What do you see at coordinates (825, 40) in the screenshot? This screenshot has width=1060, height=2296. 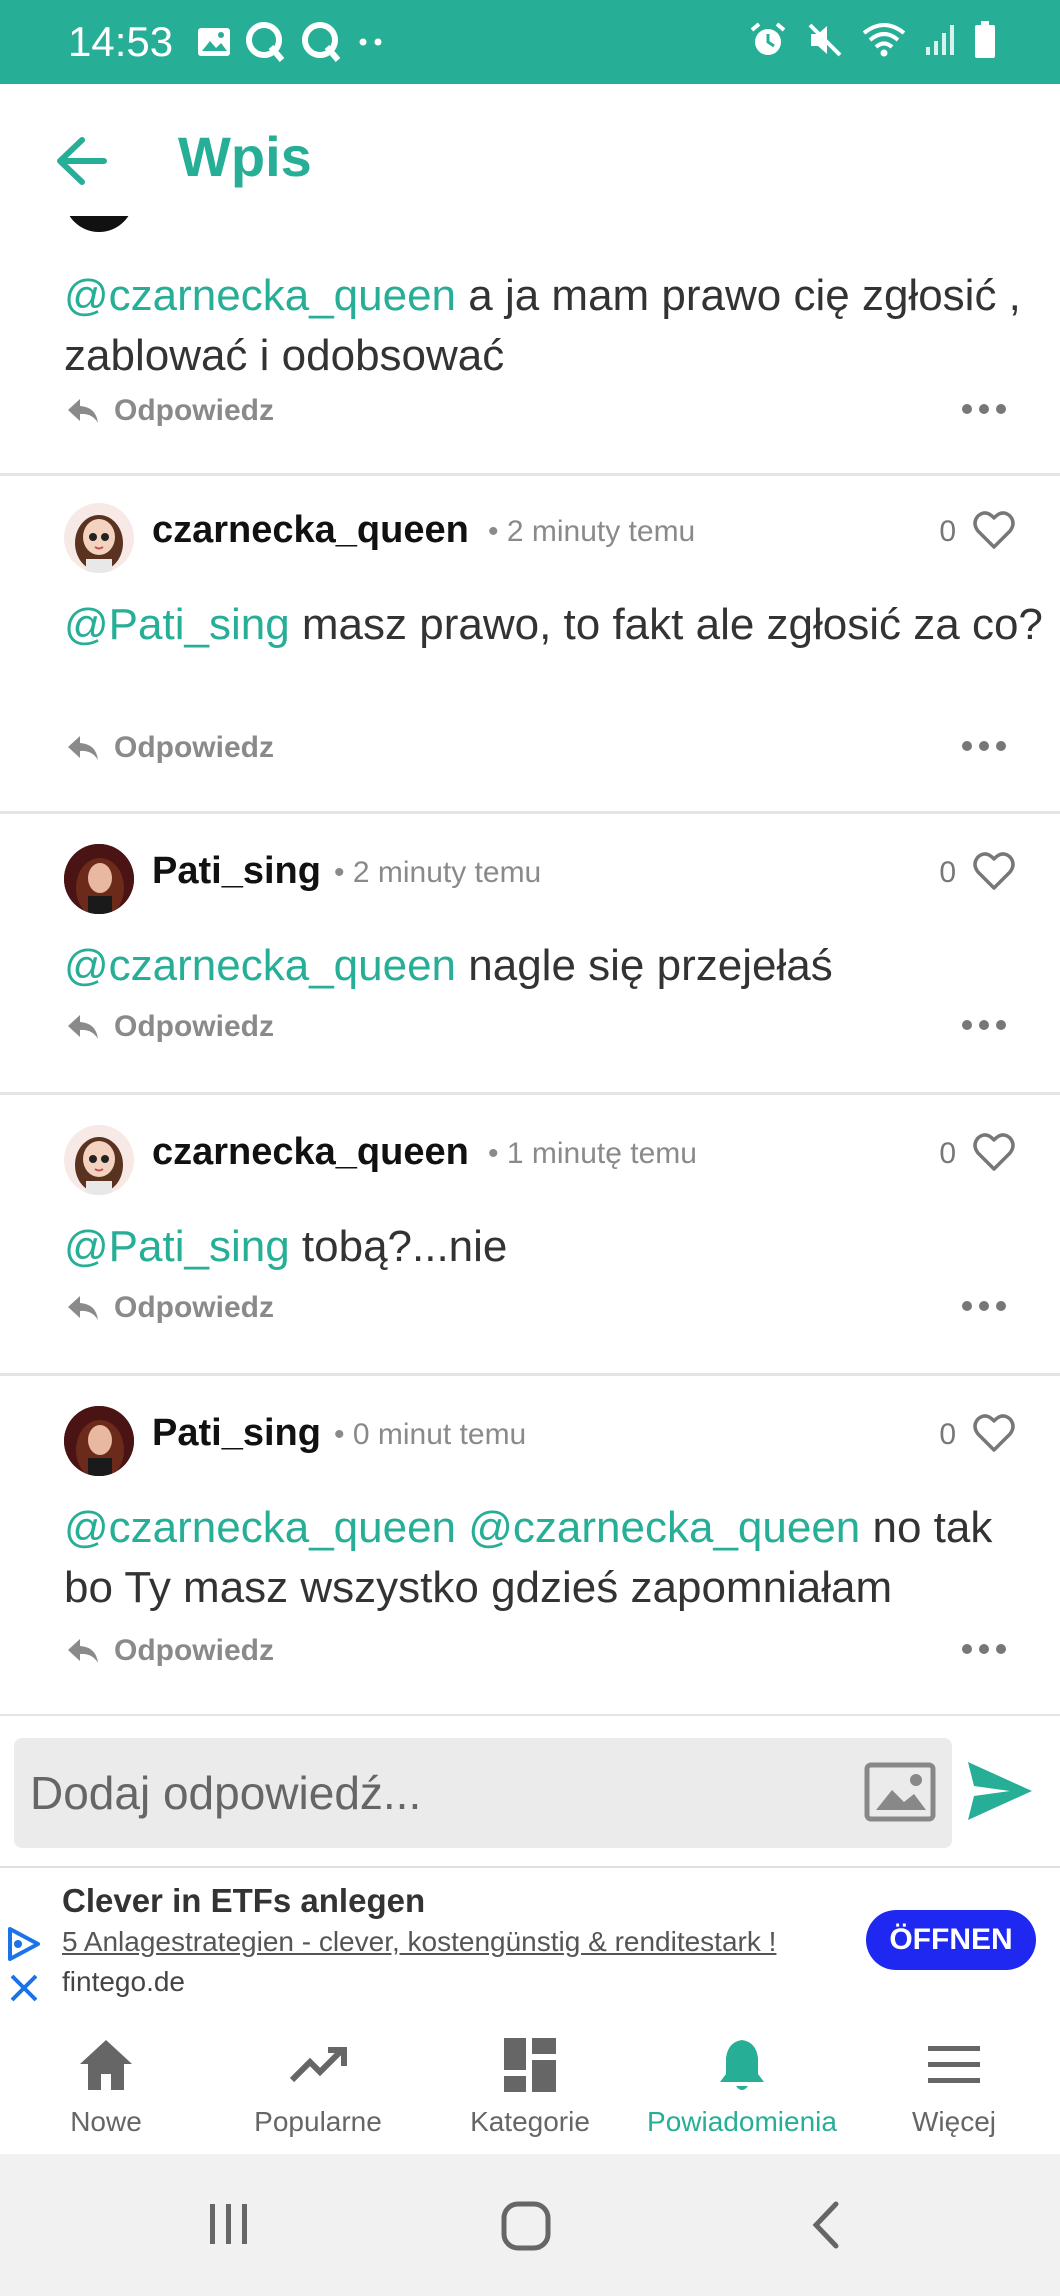 I see `mute-icon` at bounding box center [825, 40].